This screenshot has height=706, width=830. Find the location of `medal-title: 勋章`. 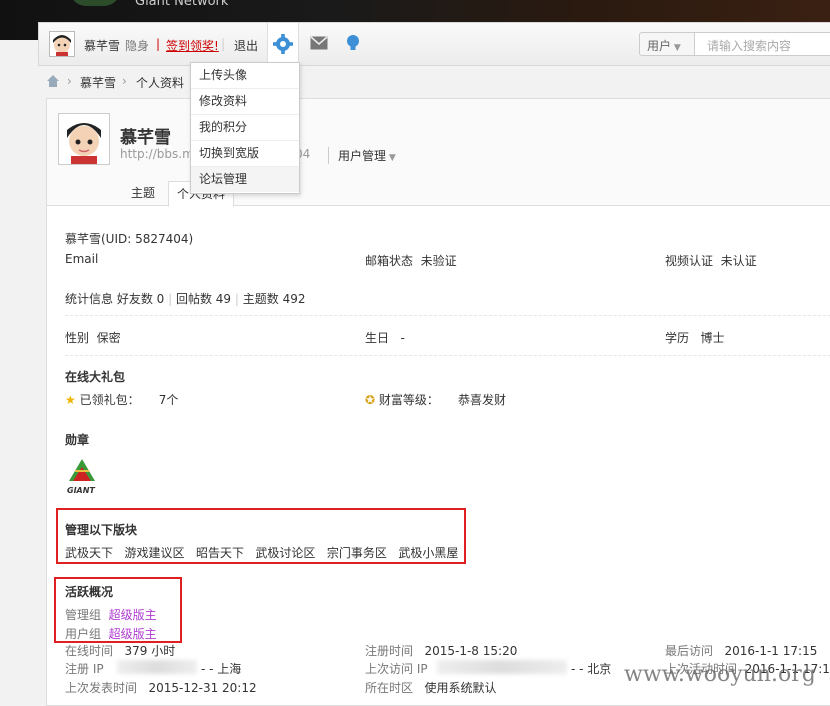

medal-title: 勋章 is located at coordinates (77, 440).